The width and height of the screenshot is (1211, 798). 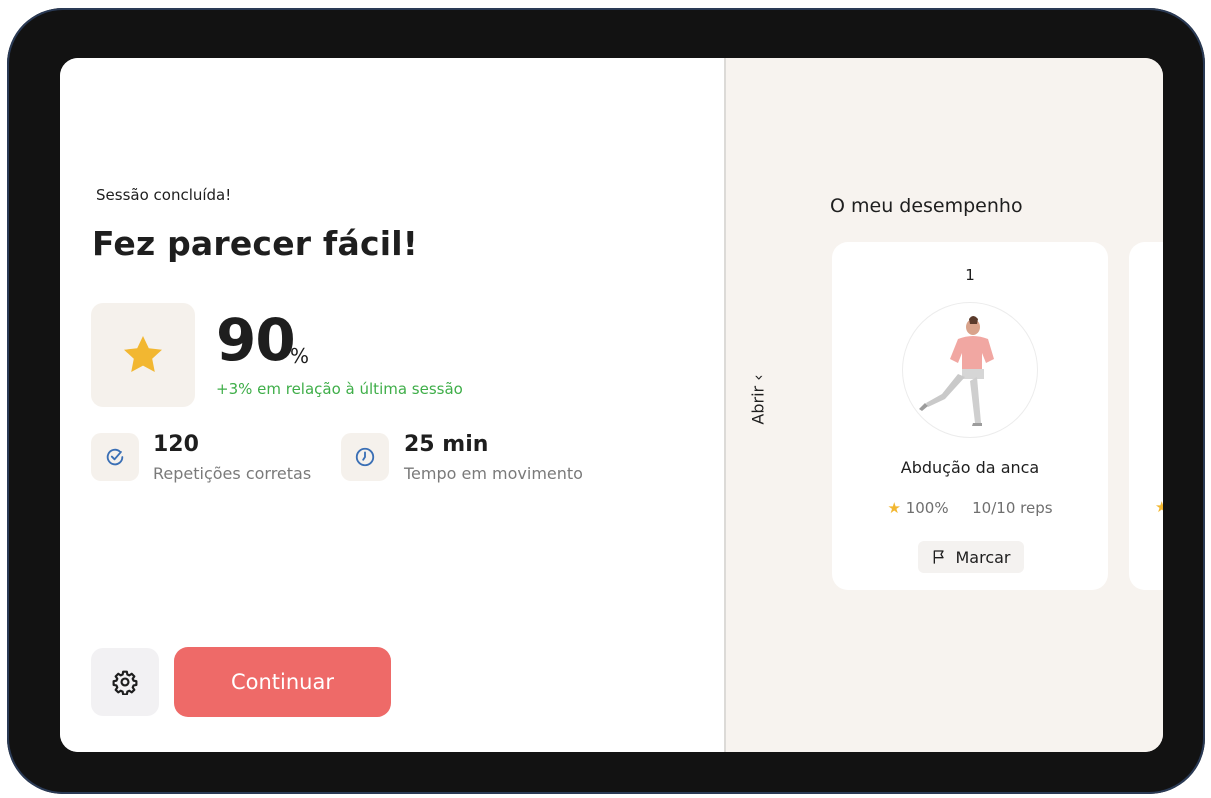 What do you see at coordinates (1146, 416) in the screenshot?
I see `exercise-card-peek: ★` at bounding box center [1146, 416].